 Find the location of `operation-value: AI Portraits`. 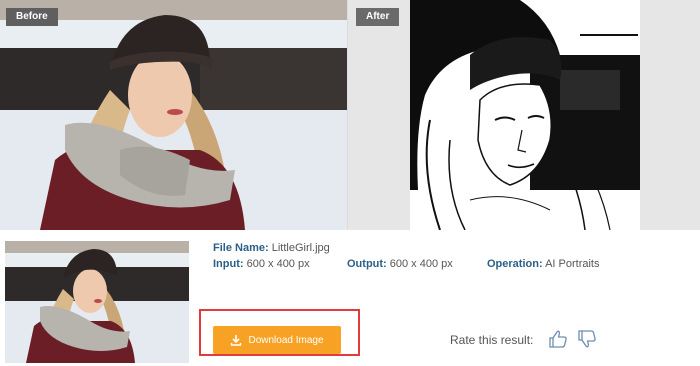

operation-value: AI Portraits is located at coordinates (572, 264).